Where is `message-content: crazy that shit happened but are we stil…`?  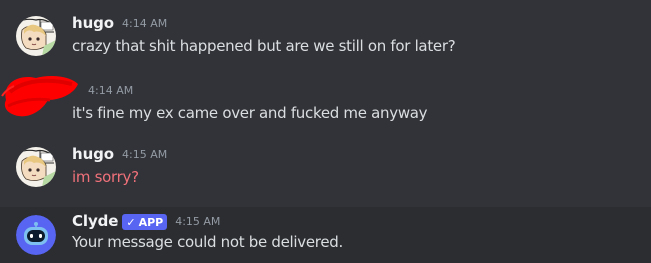 message-content: crazy that shit happened but are we stil… is located at coordinates (264, 46).